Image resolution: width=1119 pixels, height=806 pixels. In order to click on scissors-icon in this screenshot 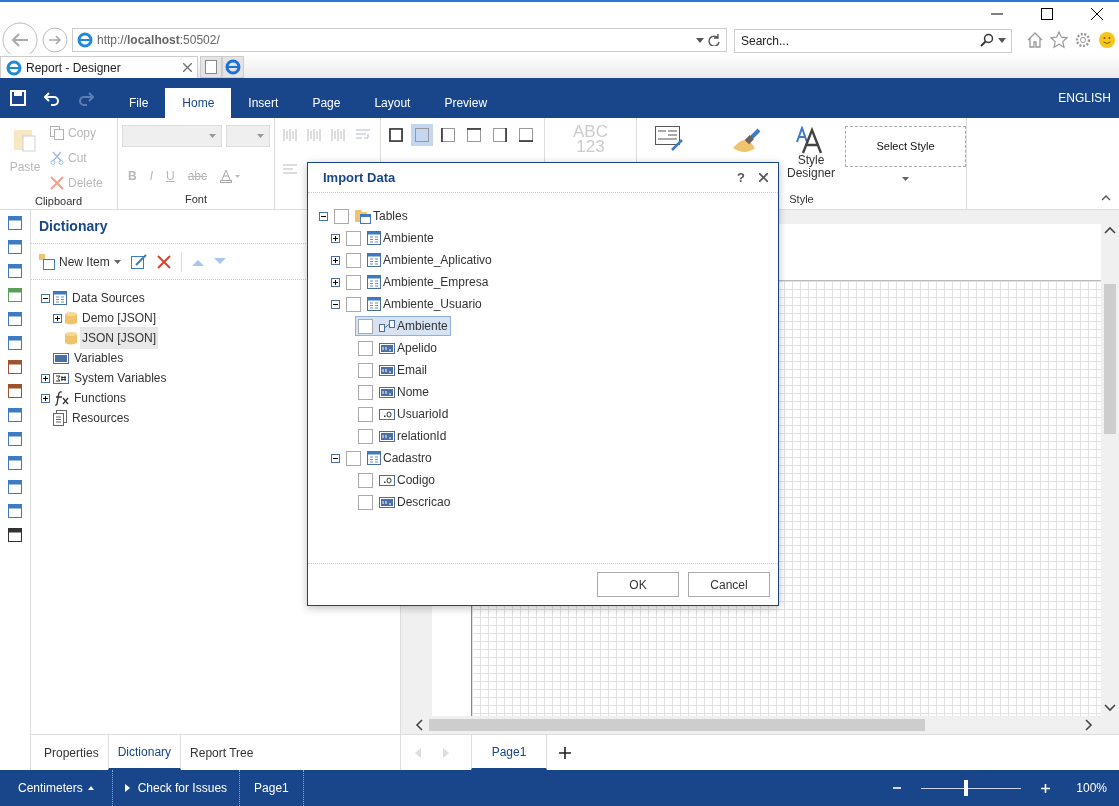, I will do `click(57, 157)`.